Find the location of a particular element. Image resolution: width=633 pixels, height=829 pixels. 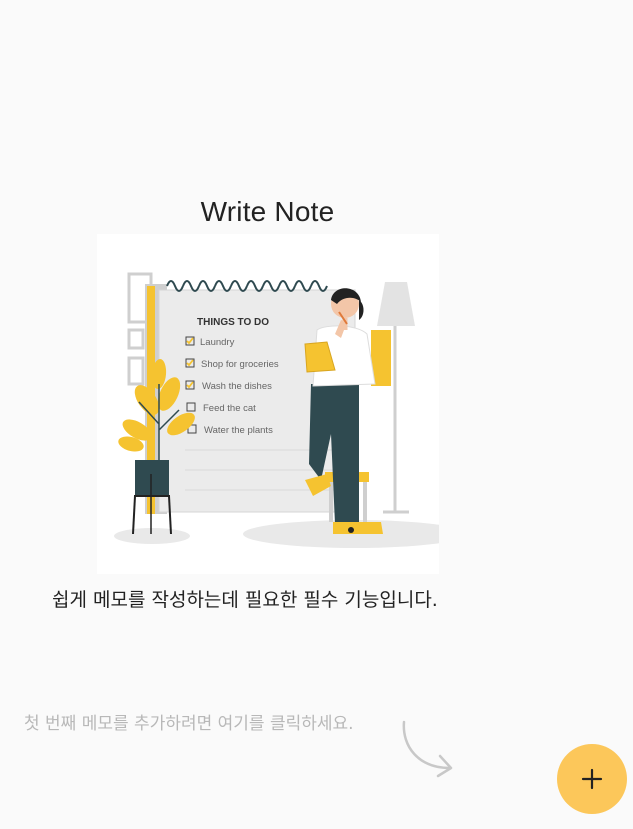

todo-heading: THINGS TO DO is located at coordinates (233, 322).